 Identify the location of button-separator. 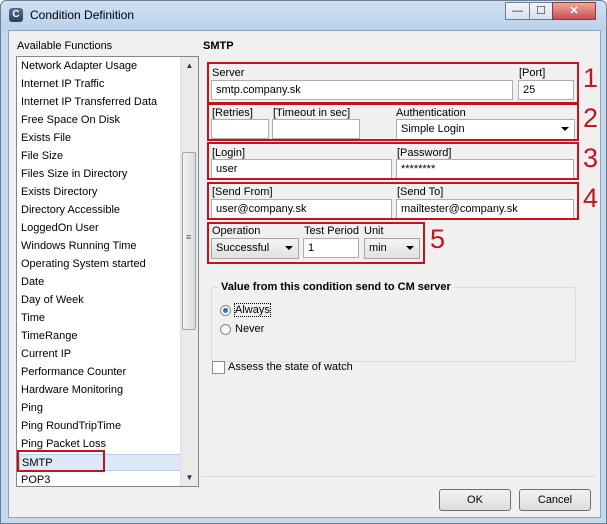
(399, 476).